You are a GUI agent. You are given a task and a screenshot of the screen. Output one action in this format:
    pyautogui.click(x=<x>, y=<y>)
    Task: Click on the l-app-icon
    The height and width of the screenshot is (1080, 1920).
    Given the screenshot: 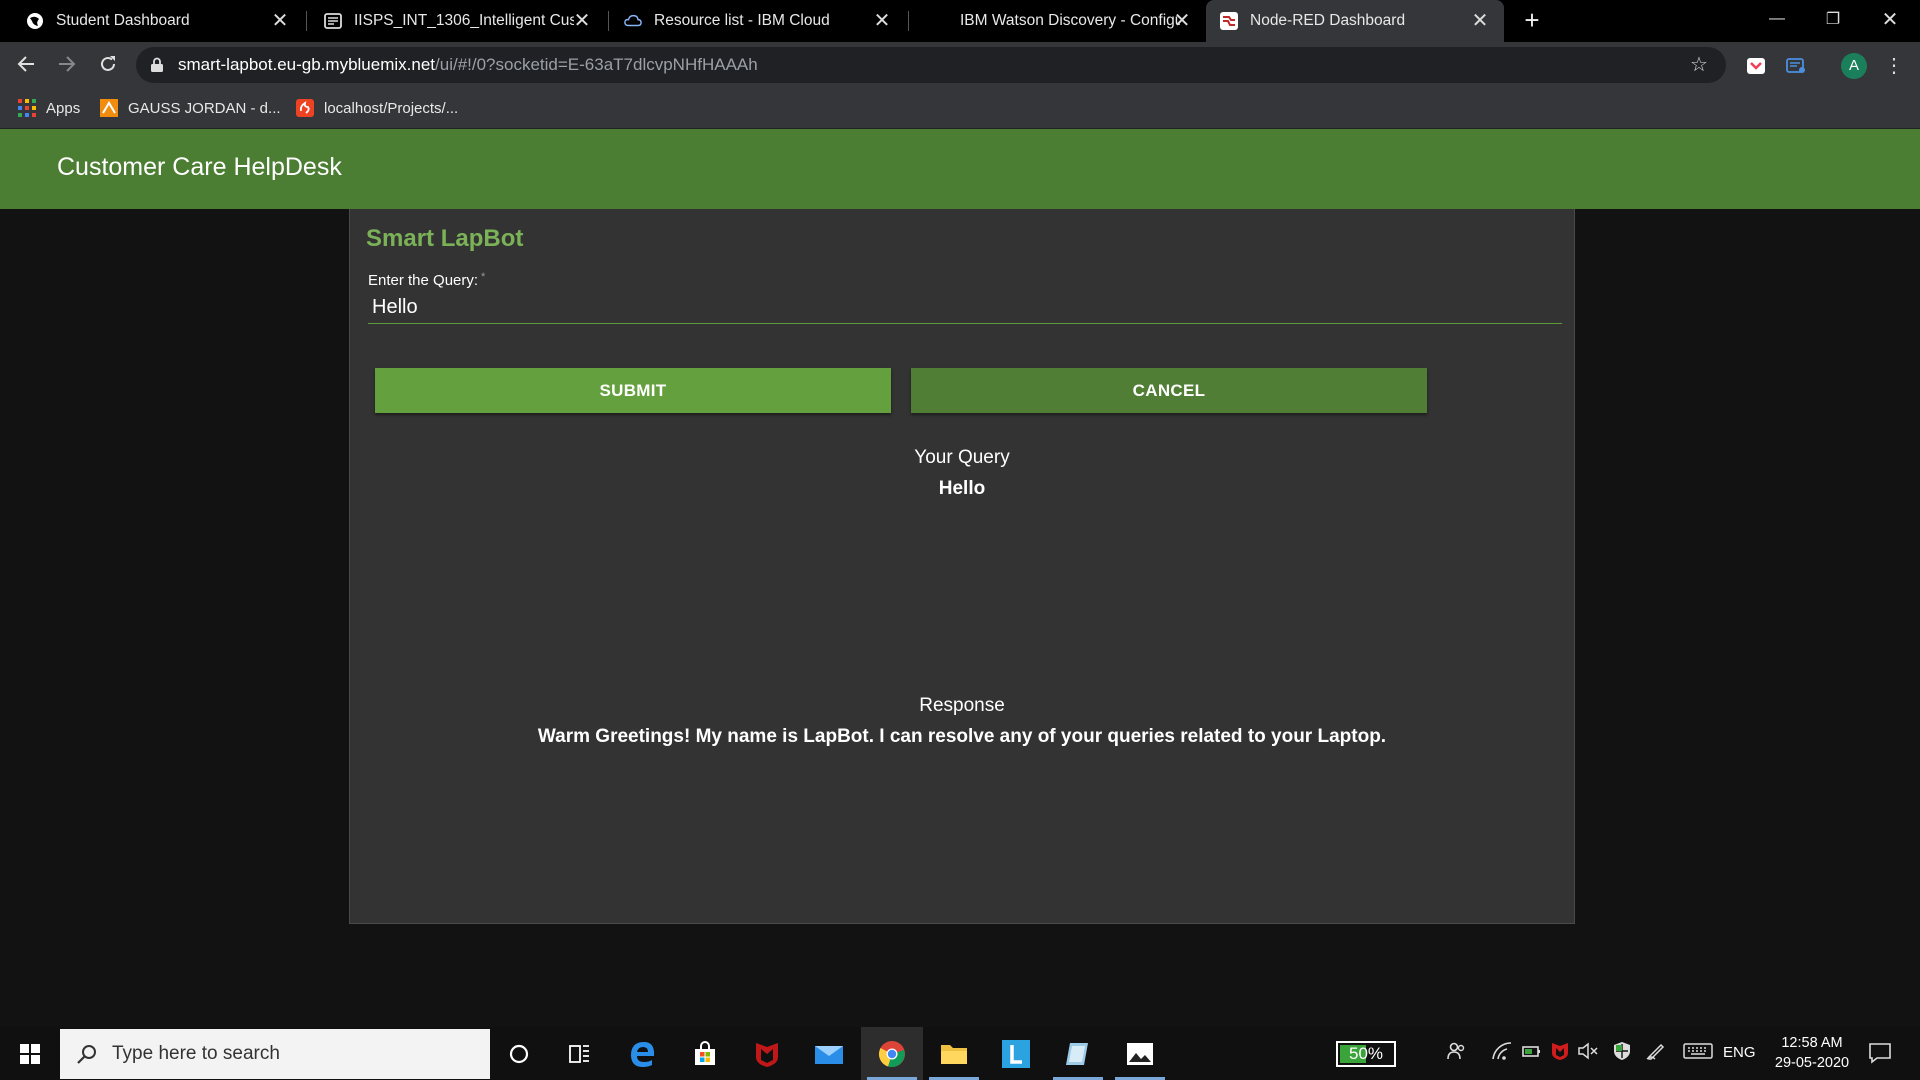 What is the action you would take?
    pyautogui.click(x=1016, y=1053)
    